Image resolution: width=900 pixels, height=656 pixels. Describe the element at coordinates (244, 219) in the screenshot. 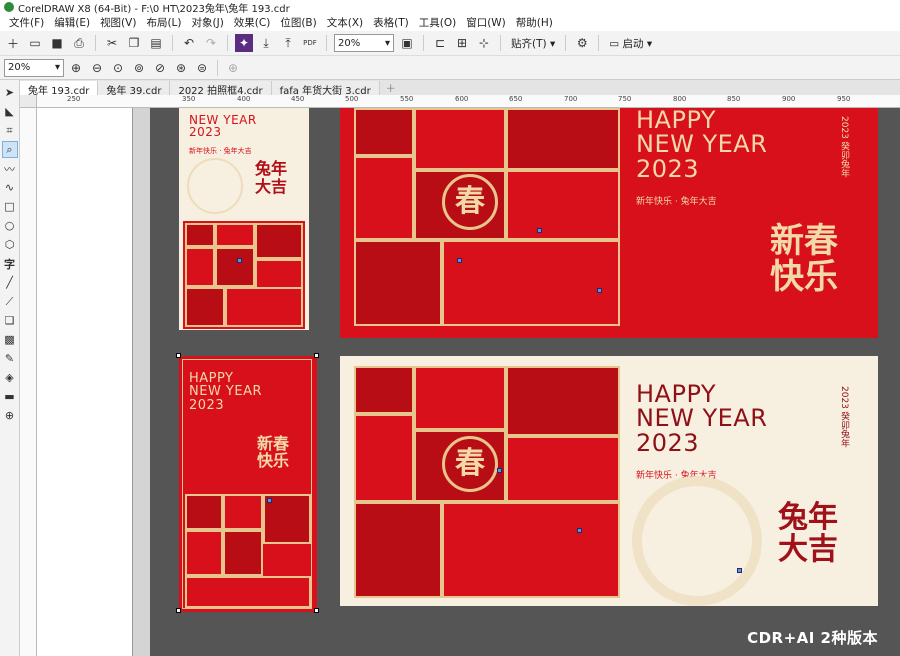

I see `poster-cream-vertical: NEW YEAR 2023 新年快乐 · 兔年大吉 兔年 大吉` at that location.